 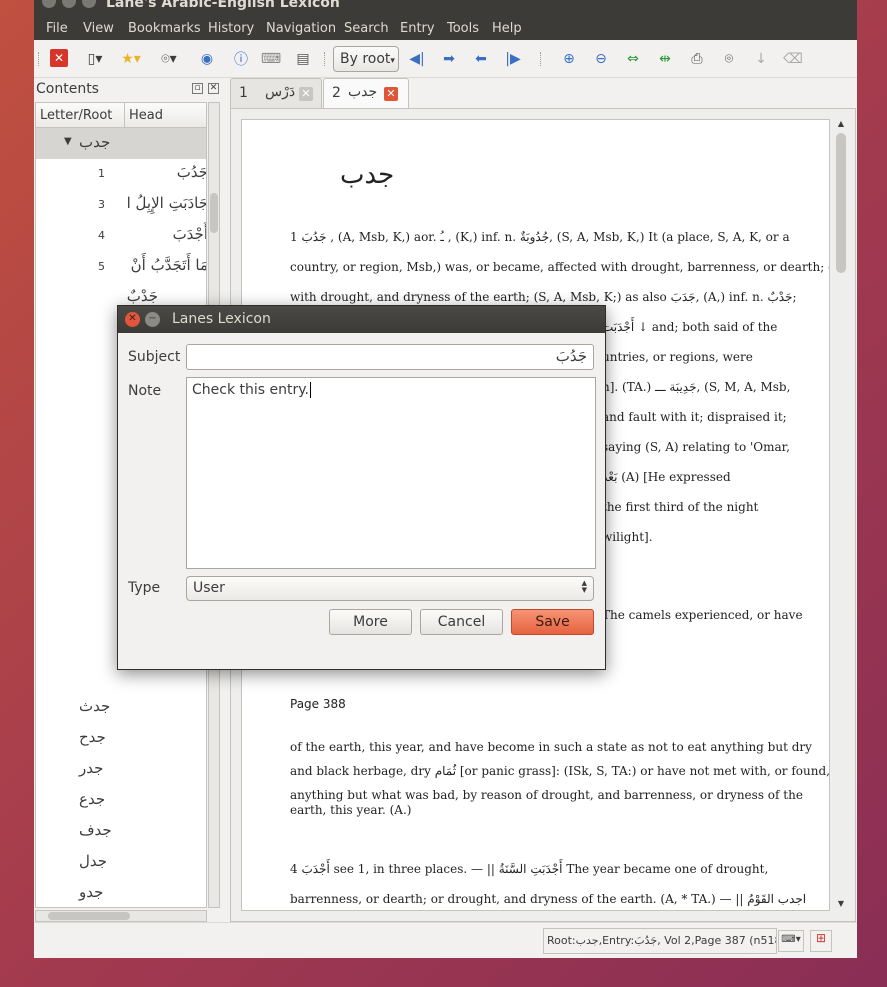 I want to click on close-panel-icon: ✕, so click(x=213, y=88).